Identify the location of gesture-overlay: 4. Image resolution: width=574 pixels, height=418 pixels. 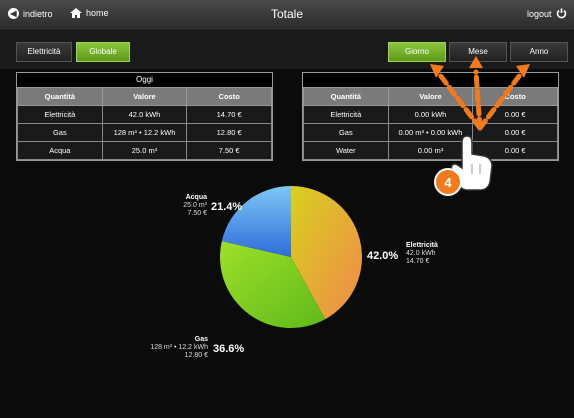
(480, 126).